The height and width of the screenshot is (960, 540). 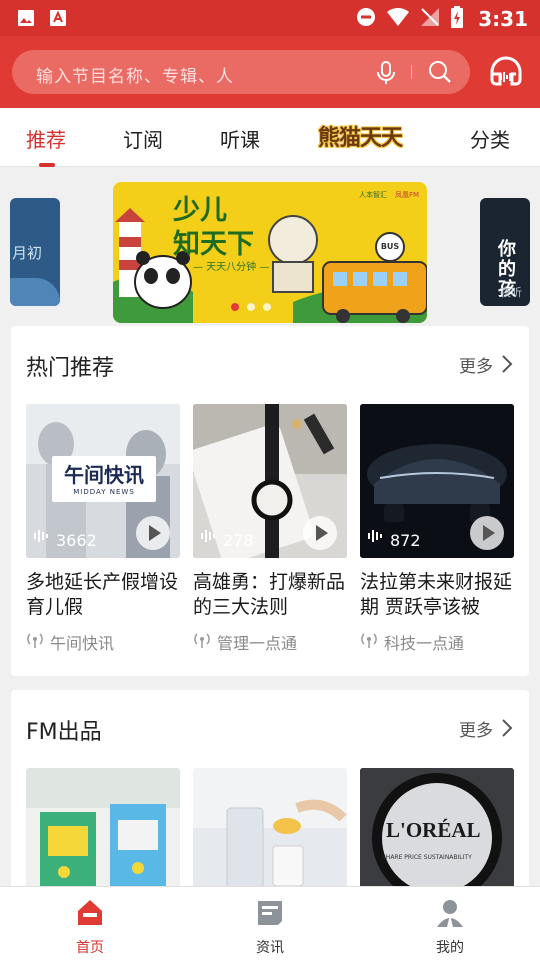 I want to click on tab-categories: 分类, so click(x=490, y=138).